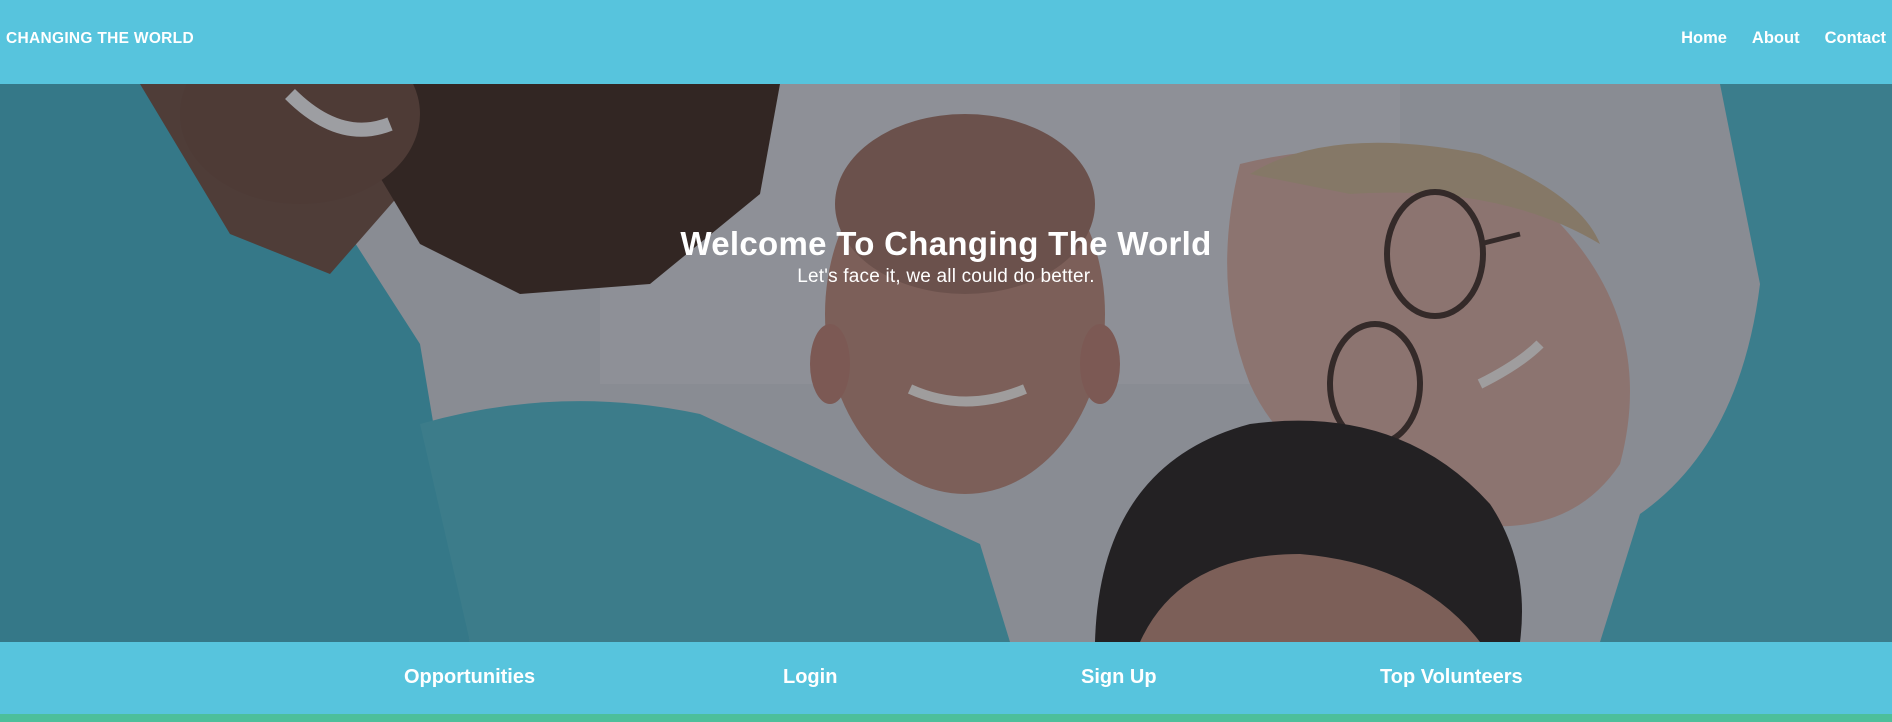 The image size is (1892, 722). What do you see at coordinates (1704, 38) in the screenshot?
I see `nav-home-link: Home` at bounding box center [1704, 38].